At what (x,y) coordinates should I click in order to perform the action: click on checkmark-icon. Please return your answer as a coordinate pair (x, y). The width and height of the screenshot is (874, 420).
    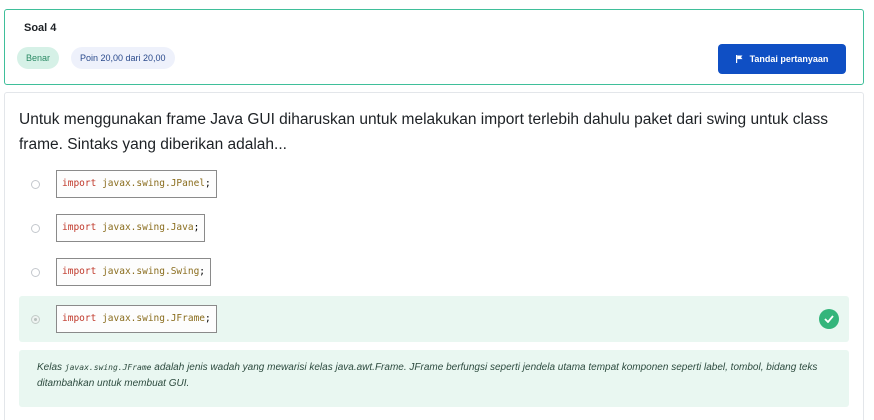
    Looking at the image, I should click on (829, 319).